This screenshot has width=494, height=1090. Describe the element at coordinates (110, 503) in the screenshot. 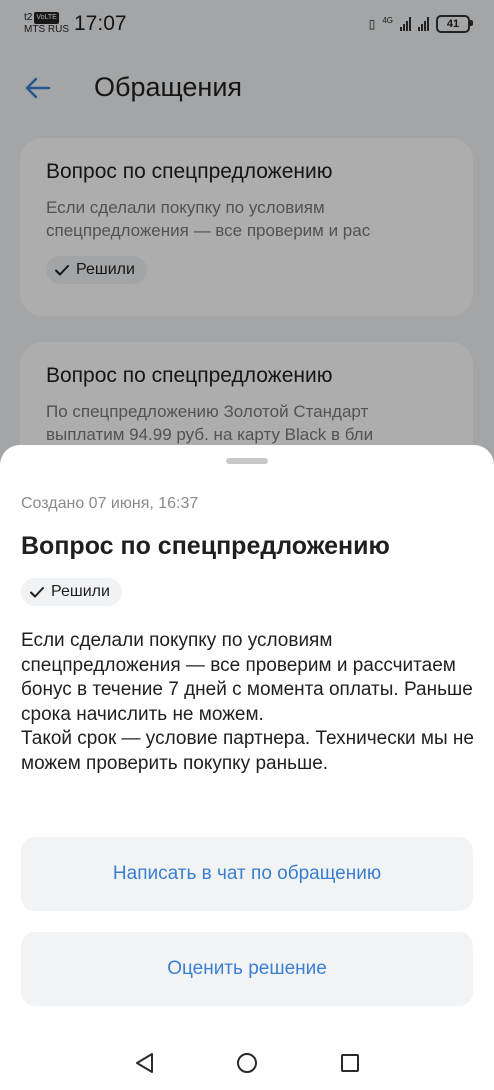

I see `created-date: Создано 07 июня, 16:37` at that location.